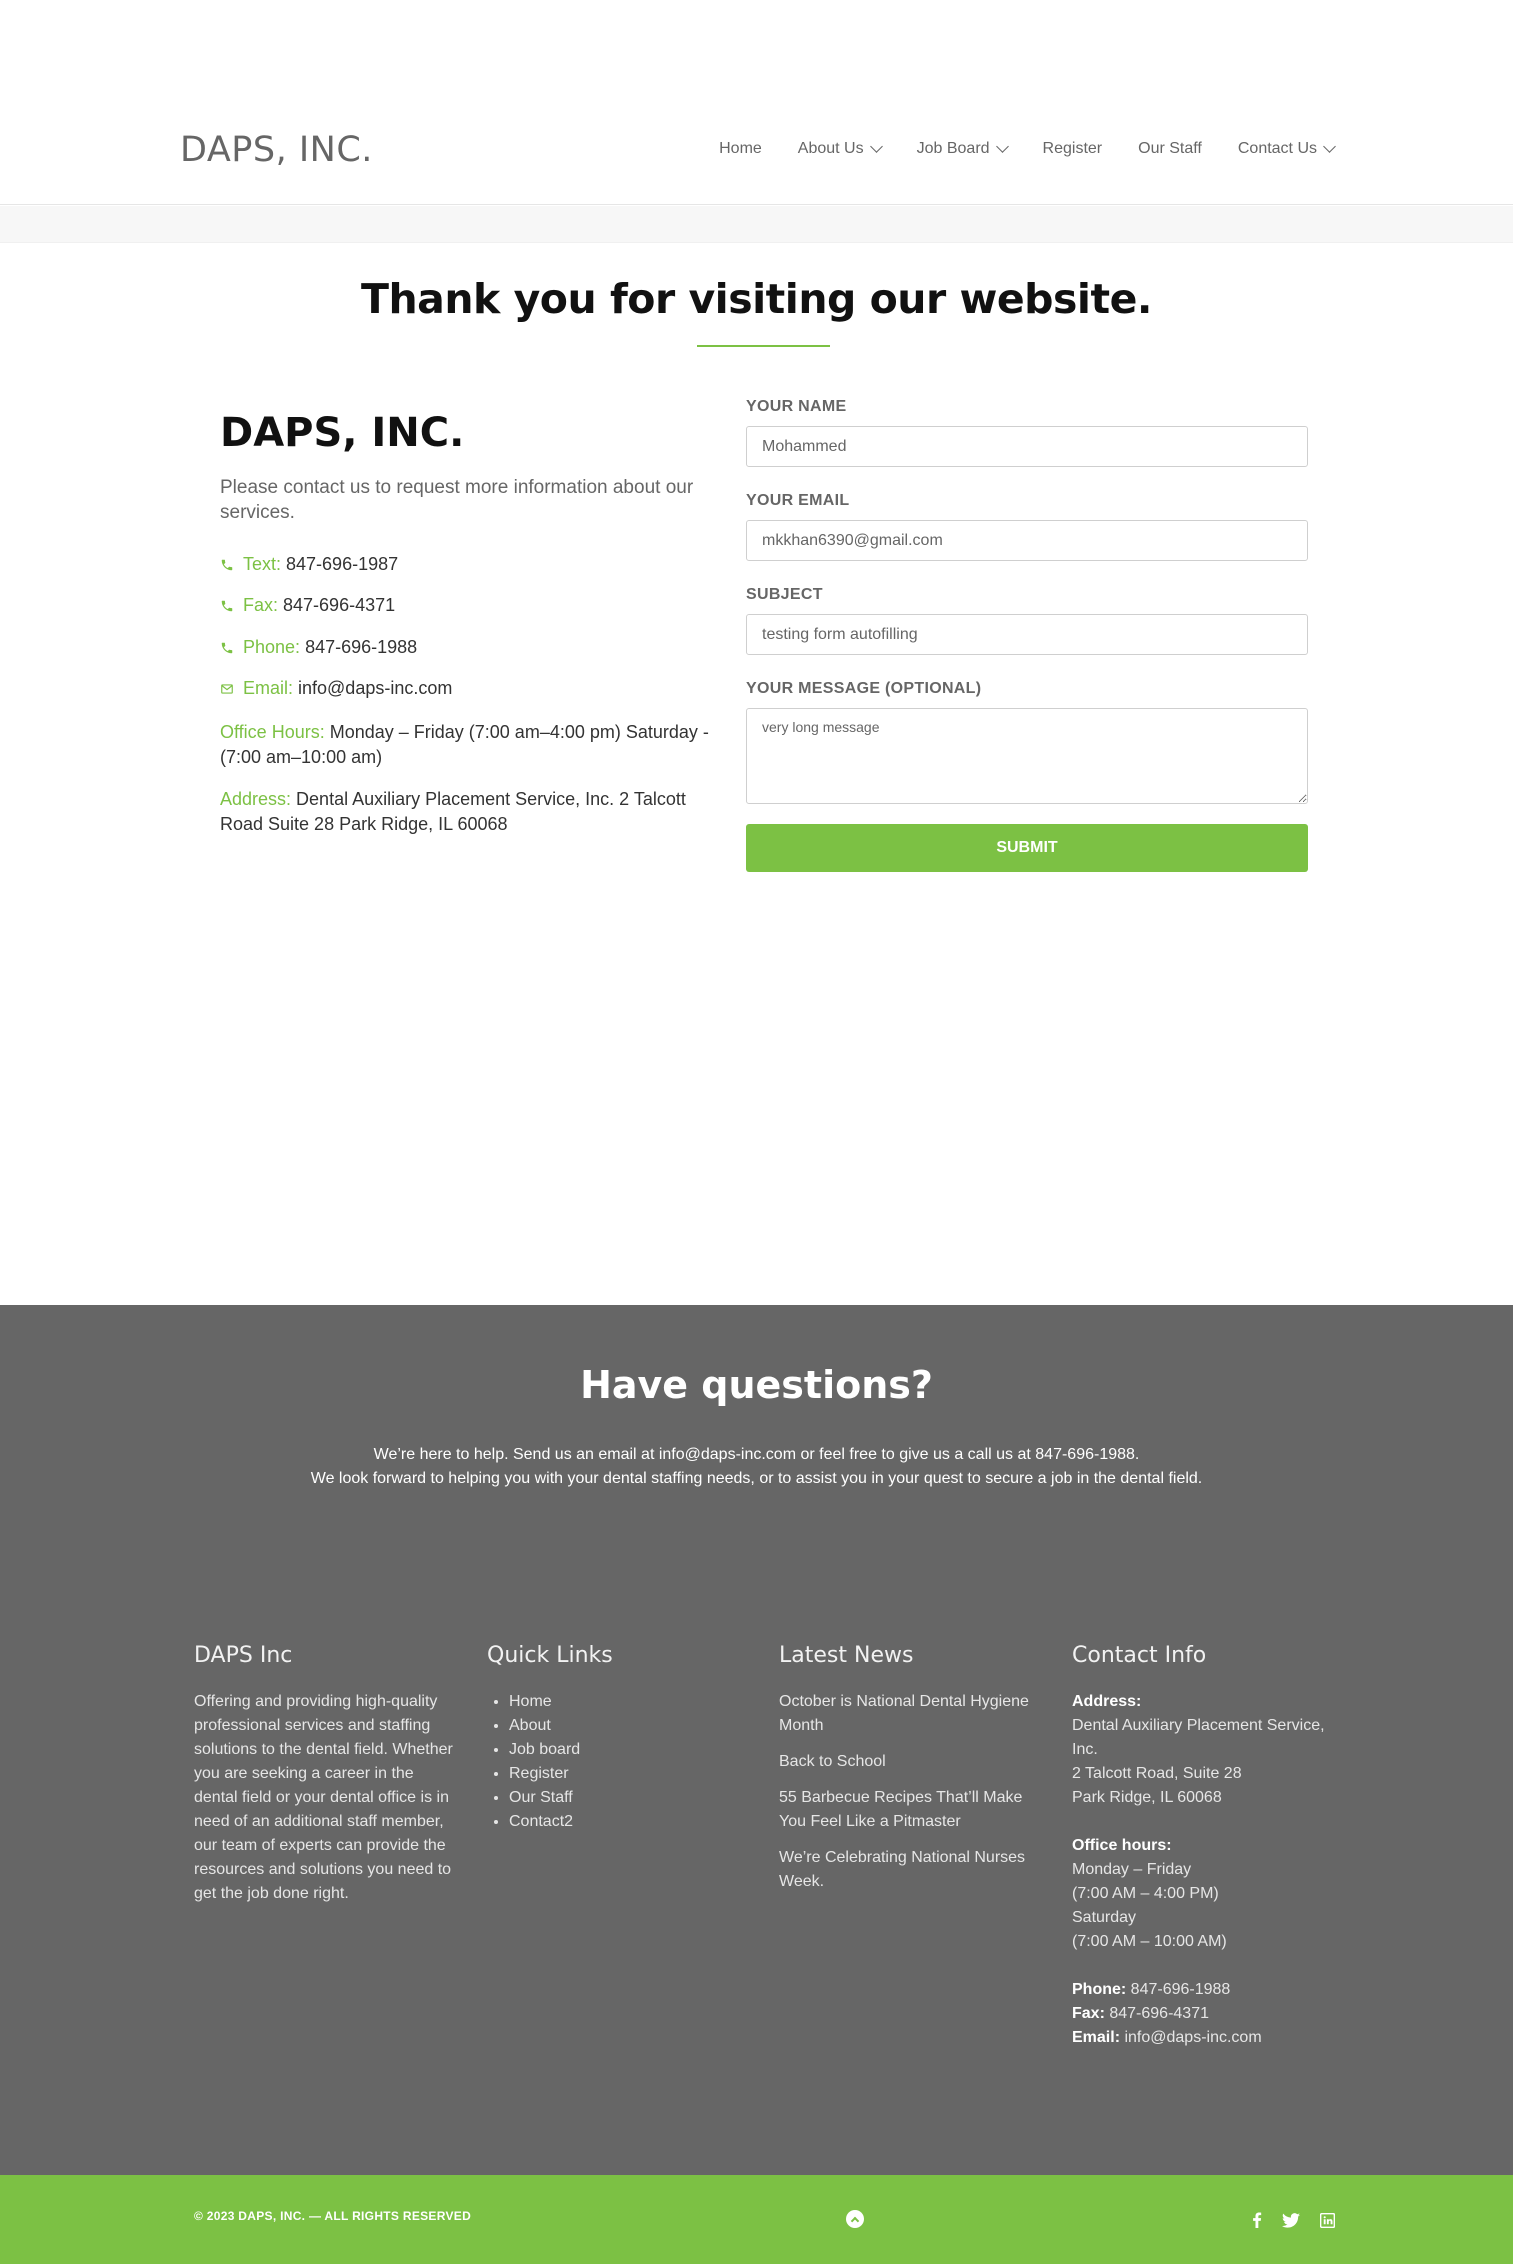  Describe the element at coordinates (1181, 1989) in the screenshot. I see `footer-phone-value: 847-696-1988` at that location.